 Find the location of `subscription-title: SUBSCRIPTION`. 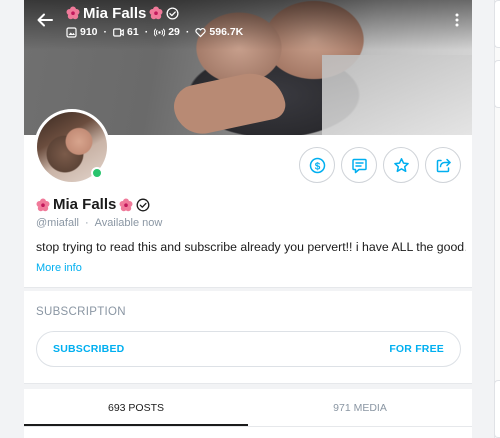

subscription-title: SUBSCRIPTION is located at coordinates (81, 312).